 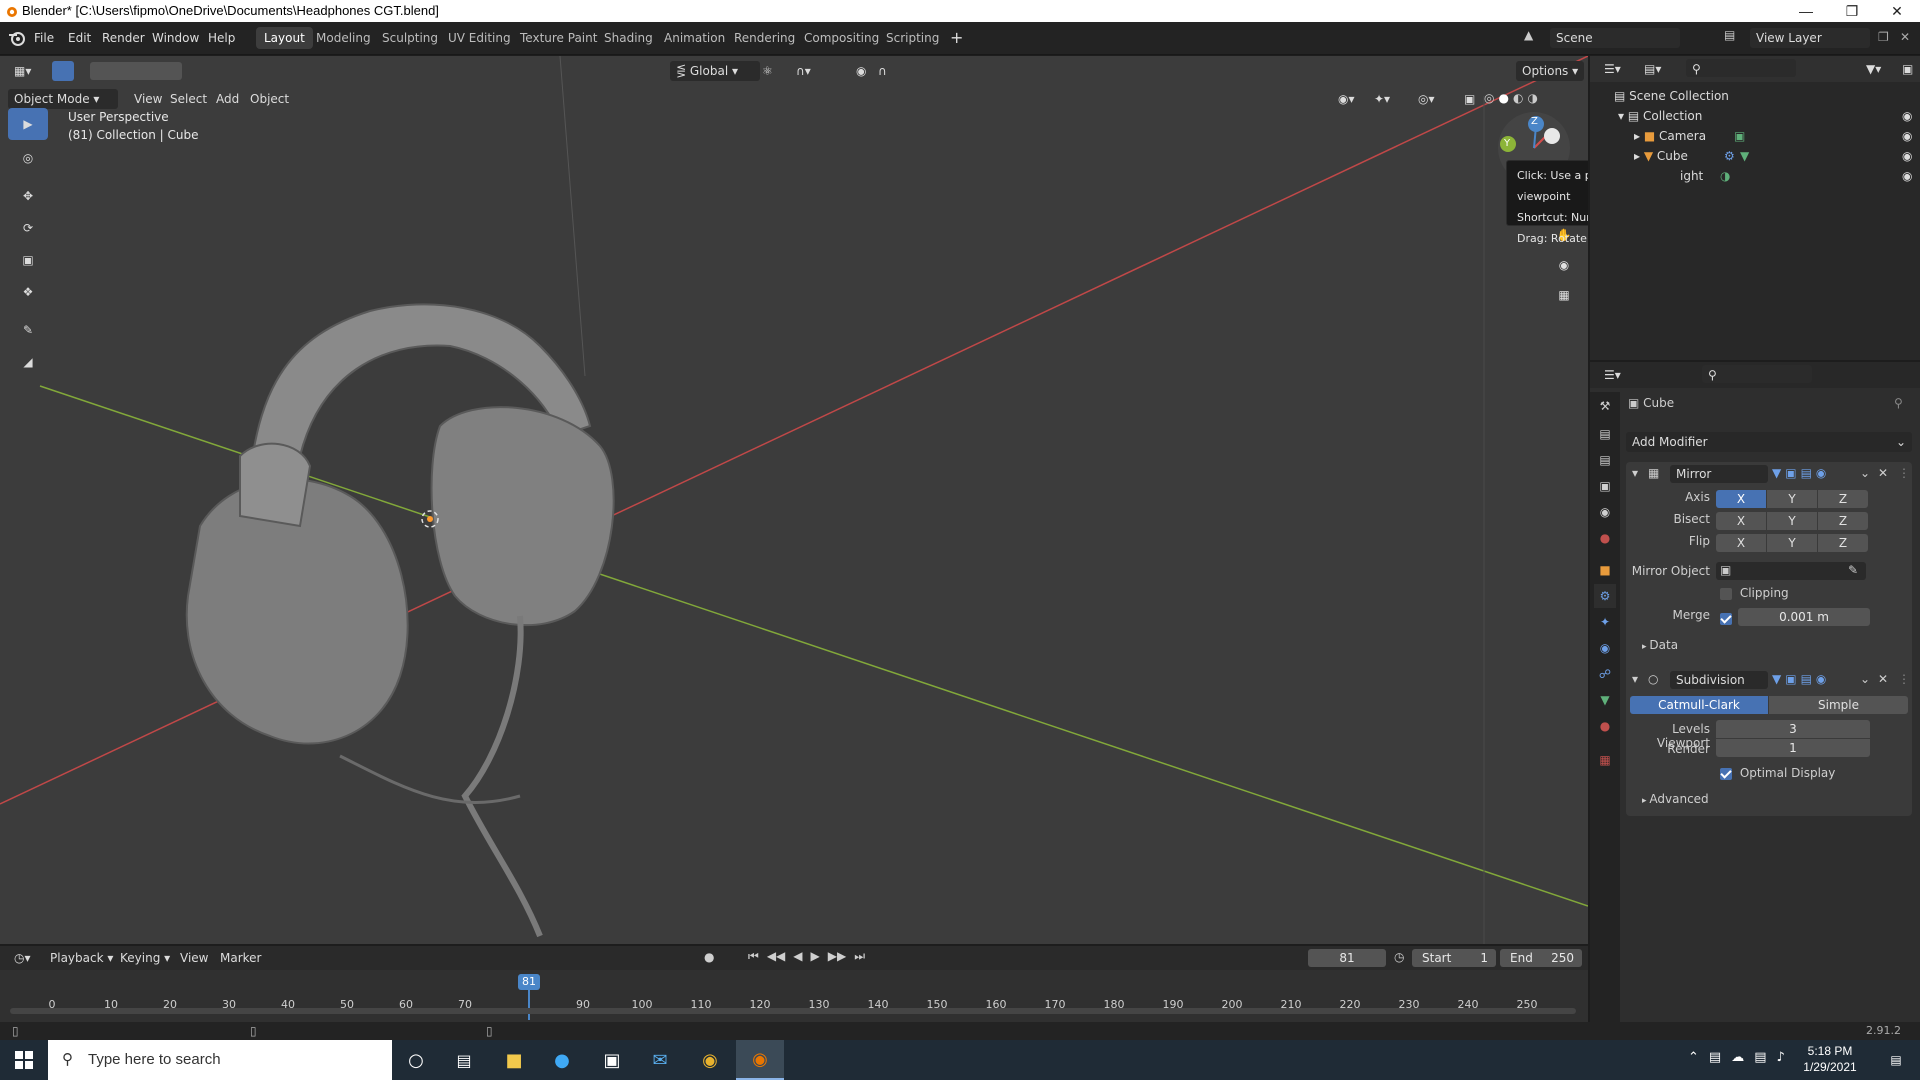 I want to click on mode-dropdown: Object Mode ▾, so click(x=63, y=99).